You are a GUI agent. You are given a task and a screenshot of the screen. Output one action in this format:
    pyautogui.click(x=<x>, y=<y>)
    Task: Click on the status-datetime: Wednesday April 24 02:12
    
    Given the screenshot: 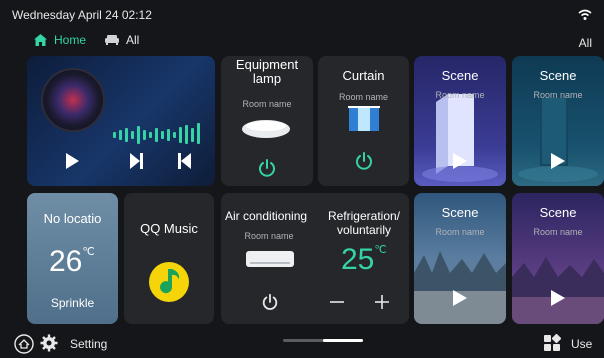 What is the action you would take?
    pyautogui.click(x=82, y=15)
    